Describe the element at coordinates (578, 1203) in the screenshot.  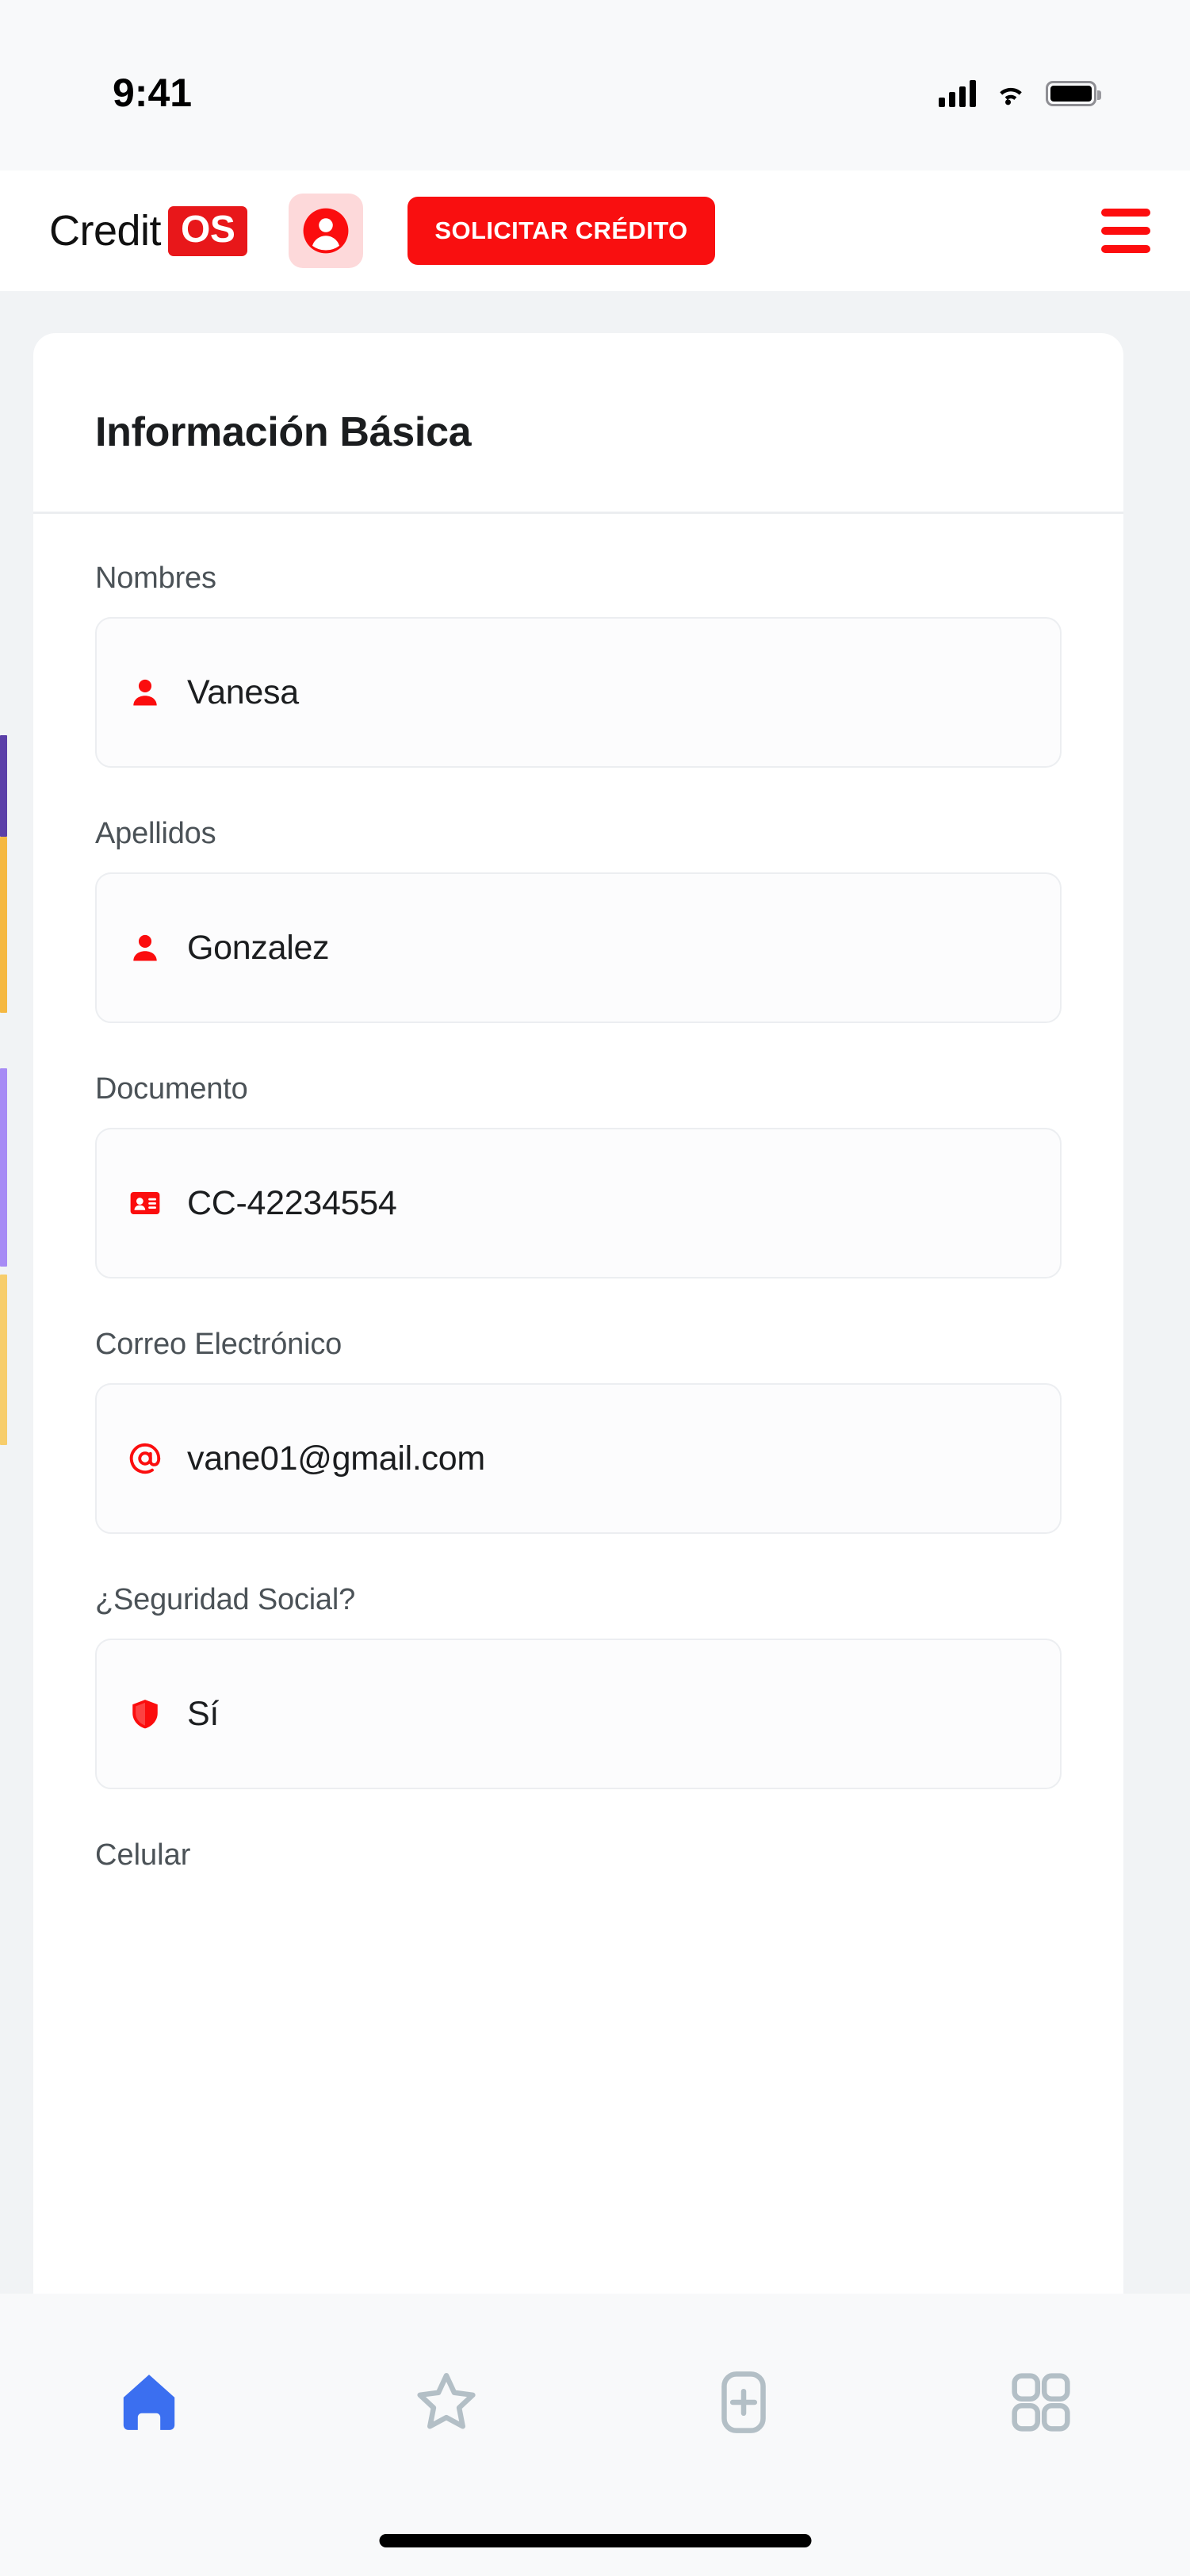
I see `documento-input: CC-42234554` at that location.